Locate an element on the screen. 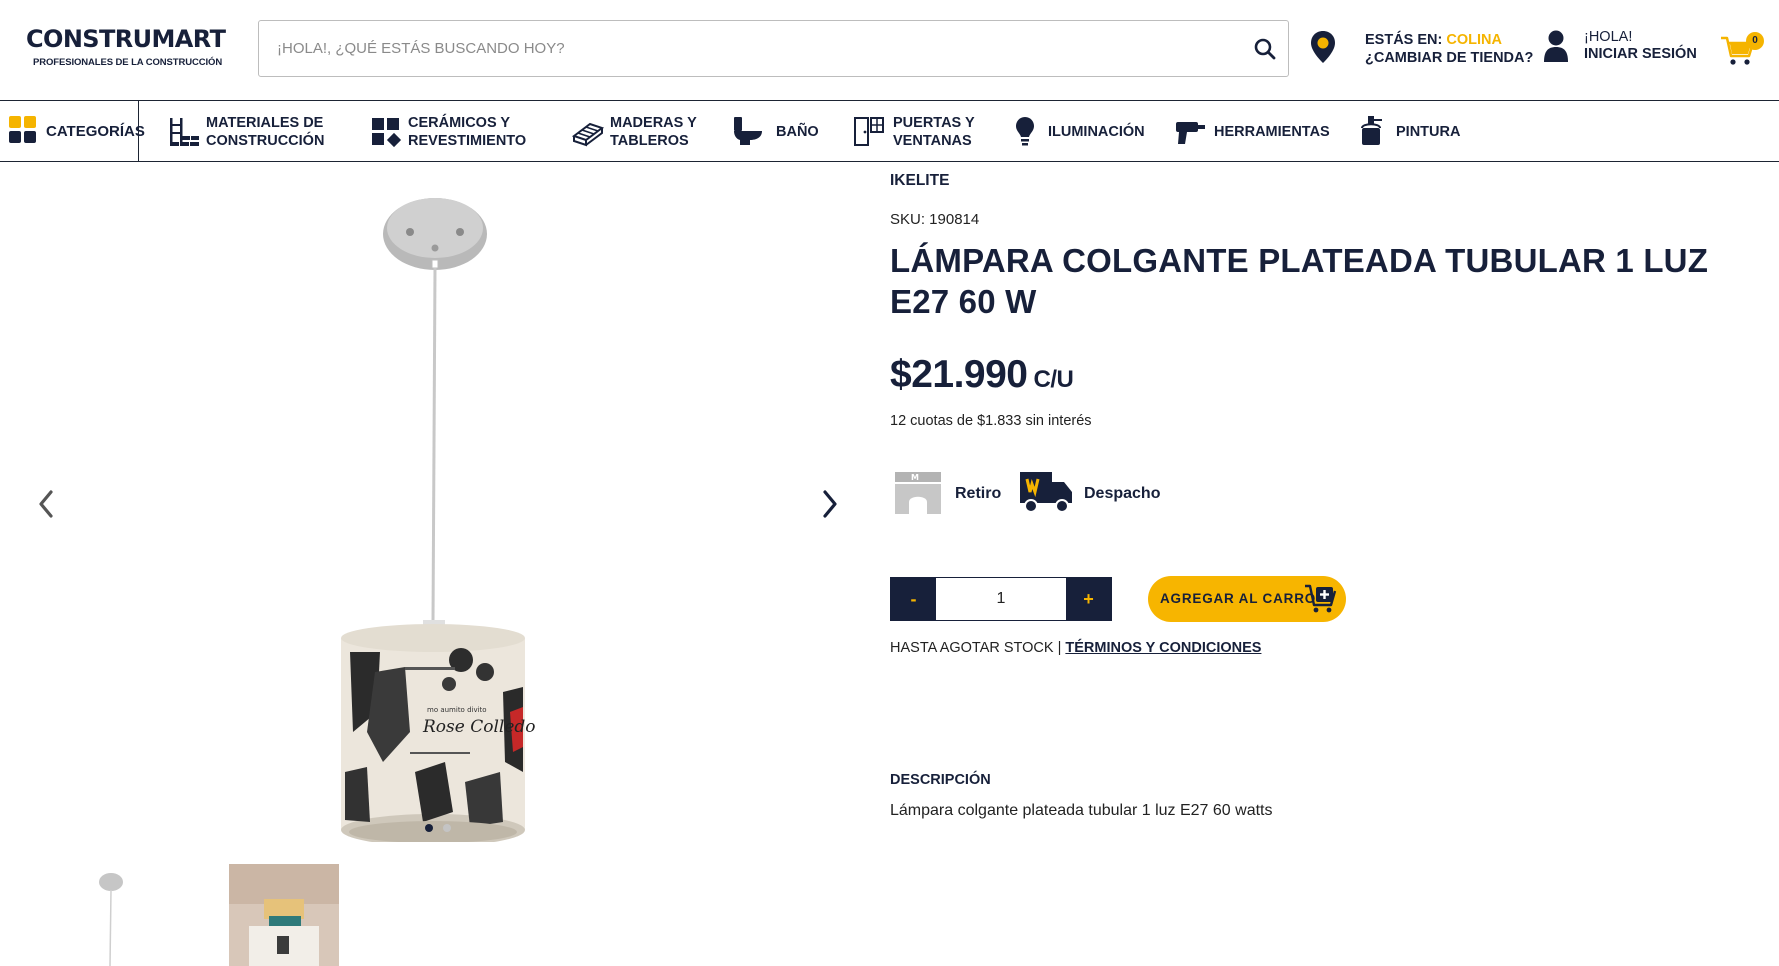 This screenshot has height=966, width=1779. nav-item-iluminacion: ILUMINACIÓN is located at coordinates (1082, 131).